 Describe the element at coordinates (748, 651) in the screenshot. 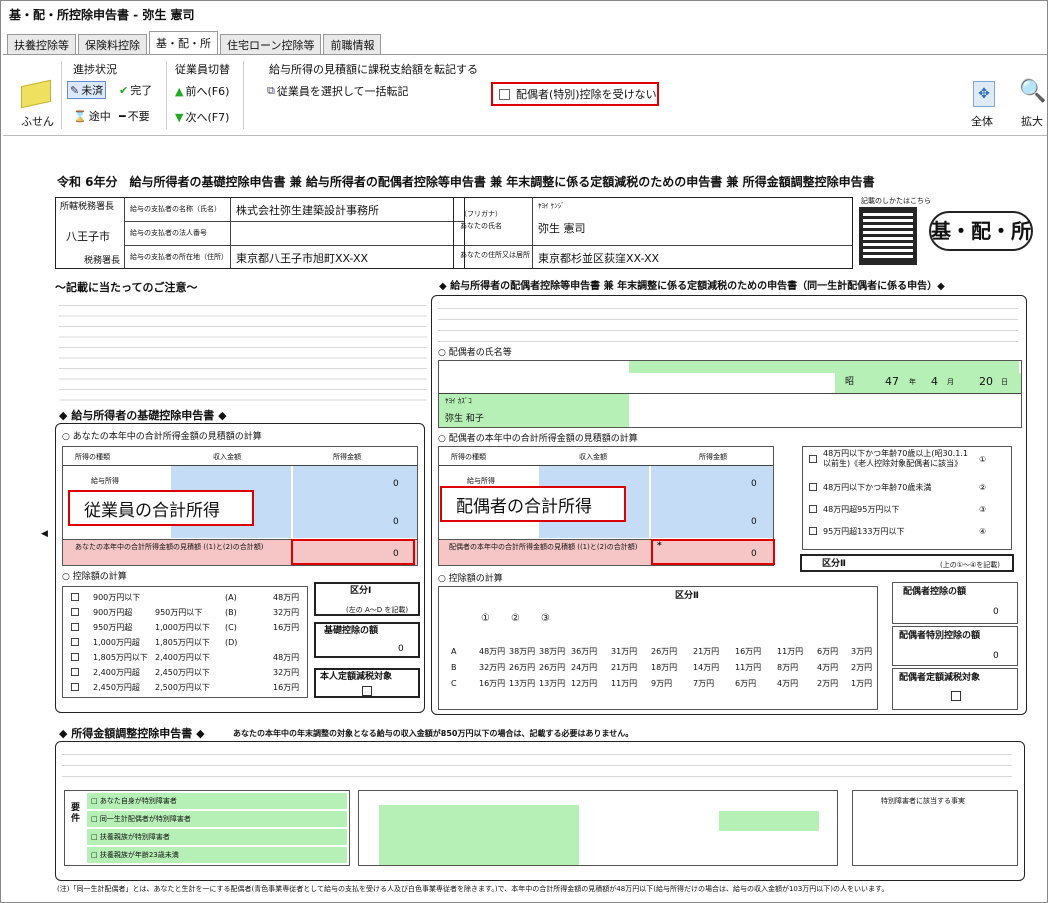

I see `grid-cell: 16万円` at that location.